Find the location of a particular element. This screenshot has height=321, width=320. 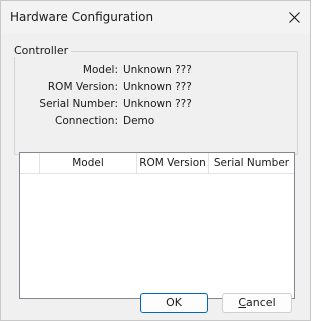

serial-number-label-cell: Serial Number: is located at coordinates (59, 105).